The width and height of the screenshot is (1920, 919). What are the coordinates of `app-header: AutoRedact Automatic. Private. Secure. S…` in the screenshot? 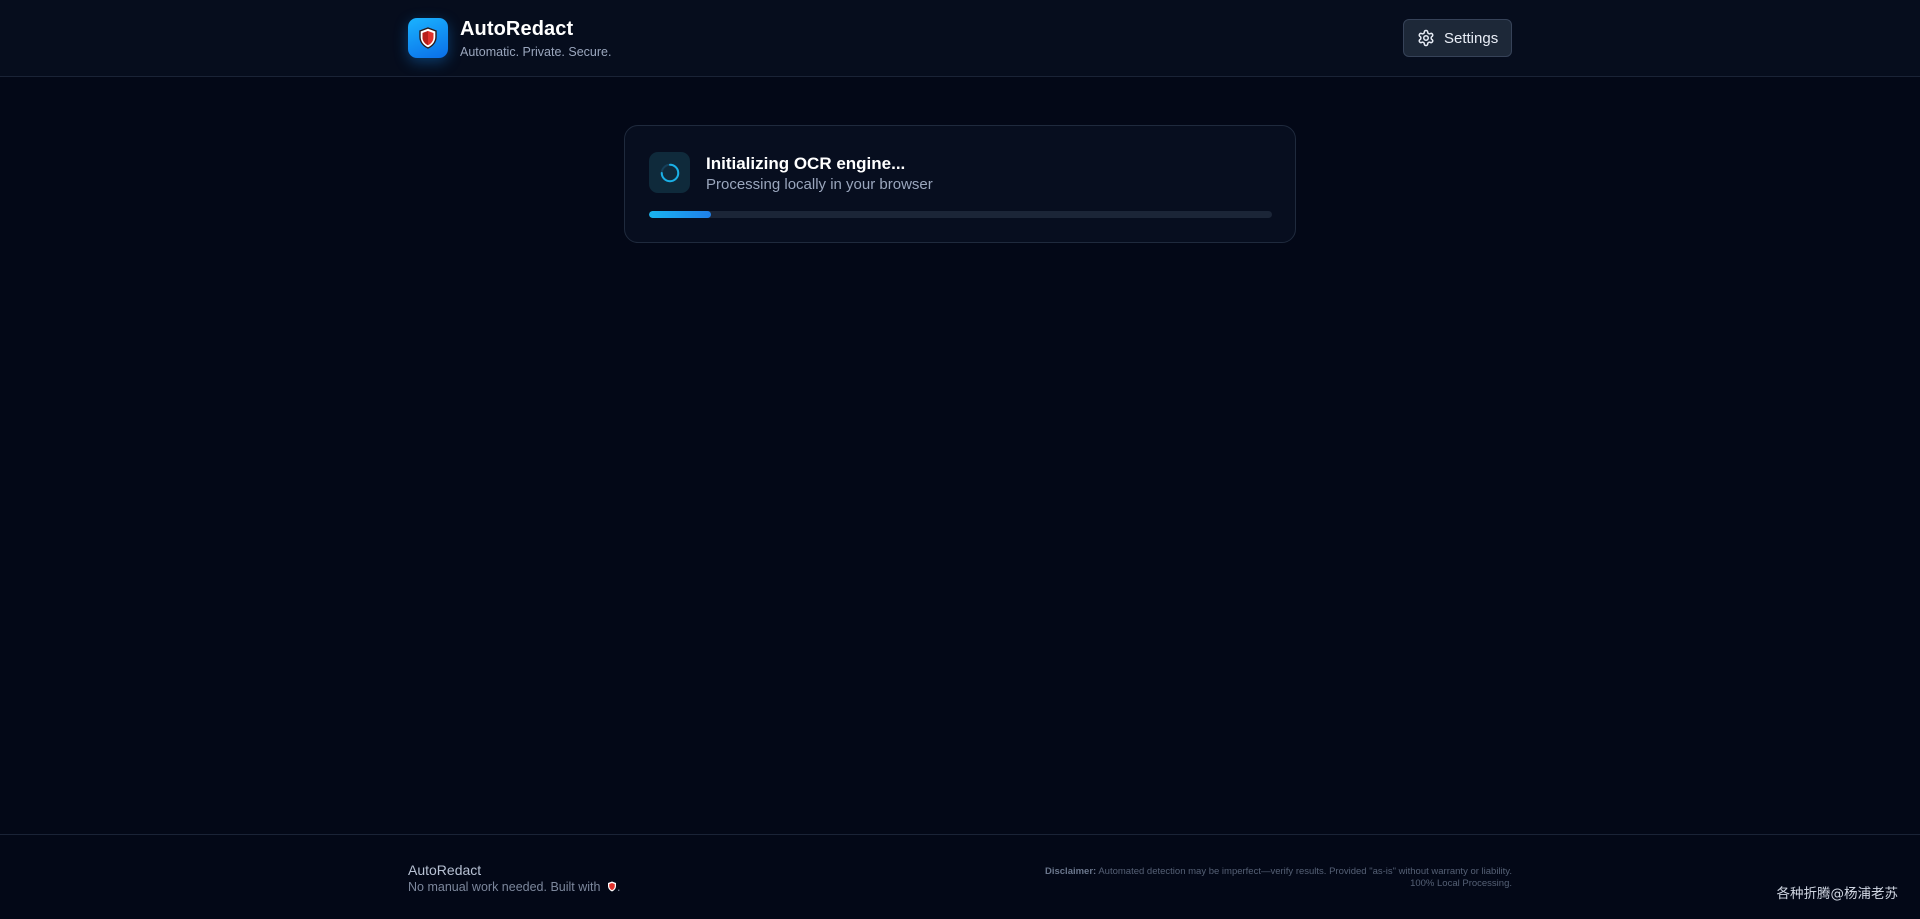 It's located at (960, 38).